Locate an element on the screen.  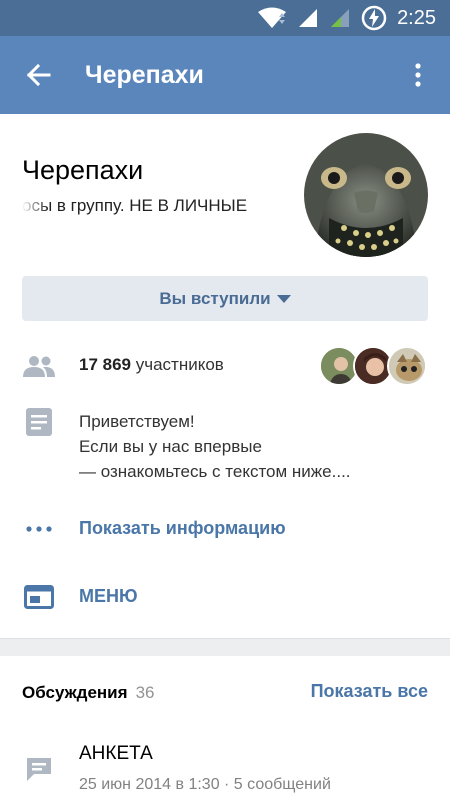
menu-link: МЕНЮ is located at coordinates (108, 596).